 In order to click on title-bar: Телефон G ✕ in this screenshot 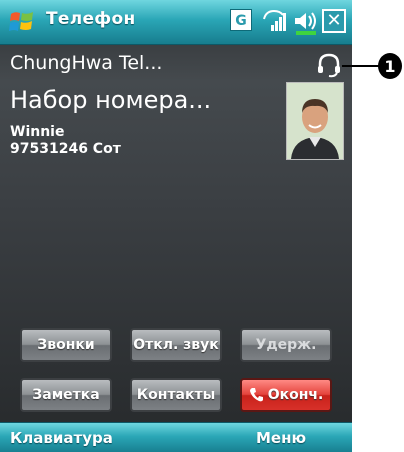, I will do `click(176, 22)`.